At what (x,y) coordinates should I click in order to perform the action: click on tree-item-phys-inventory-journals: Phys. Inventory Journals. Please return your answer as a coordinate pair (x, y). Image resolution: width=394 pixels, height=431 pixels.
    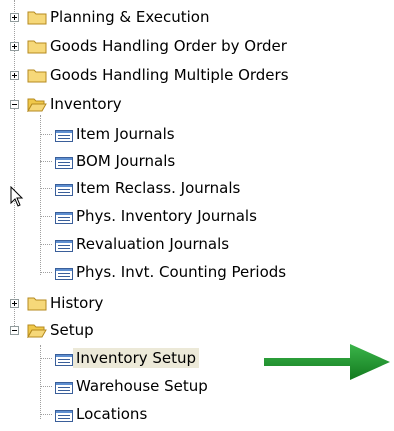
    Looking at the image, I should click on (130, 216).